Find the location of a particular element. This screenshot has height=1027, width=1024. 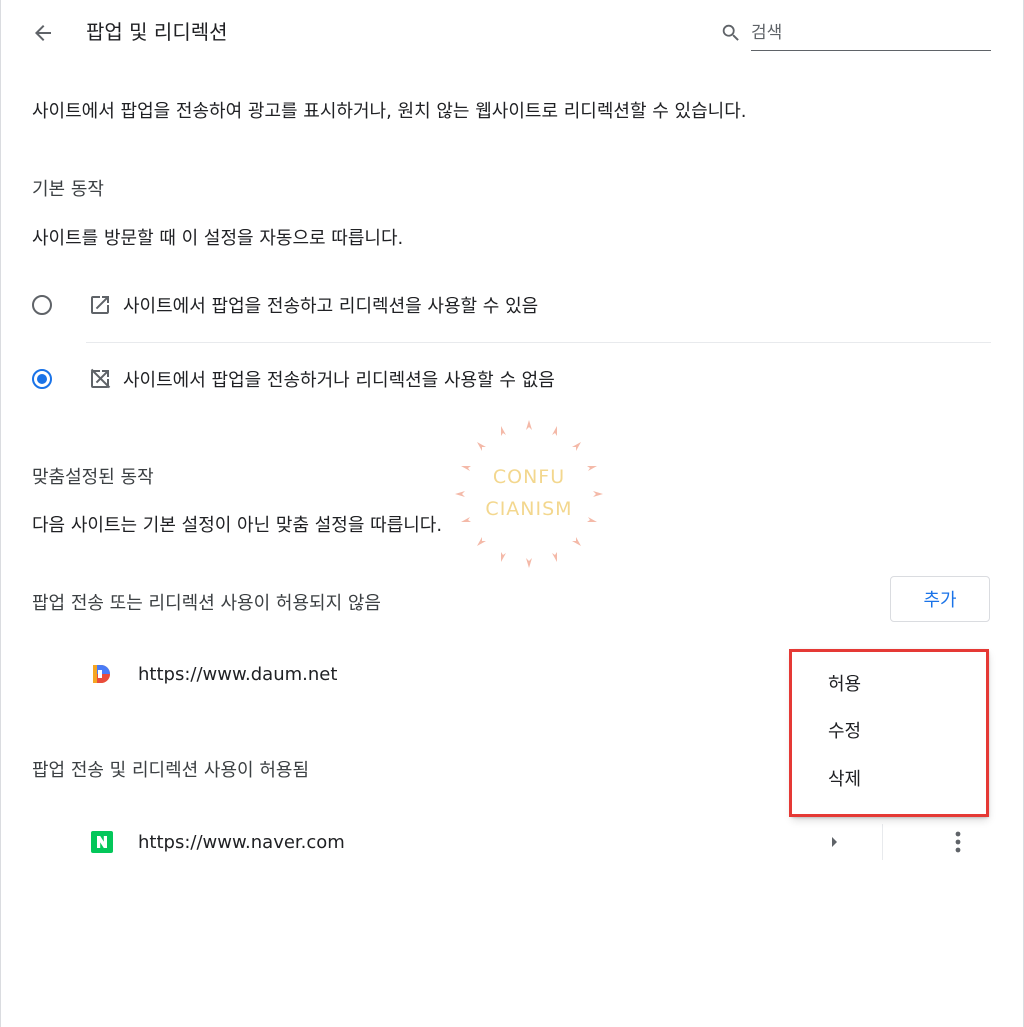

site-url: https://www.naver.com is located at coordinates (241, 842).